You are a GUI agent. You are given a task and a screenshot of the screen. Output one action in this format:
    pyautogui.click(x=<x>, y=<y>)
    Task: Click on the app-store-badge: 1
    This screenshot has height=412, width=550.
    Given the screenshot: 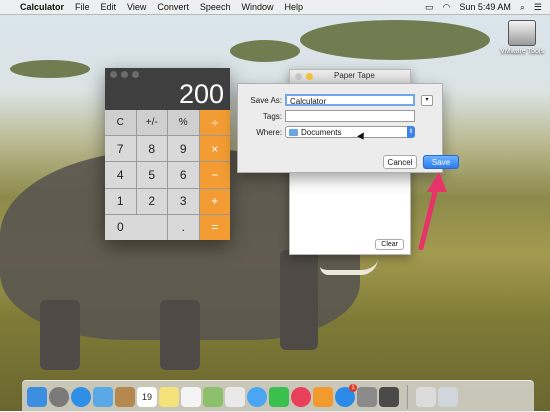 What is the action you would take?
    pyautogui.click(x=353, y=387)
    